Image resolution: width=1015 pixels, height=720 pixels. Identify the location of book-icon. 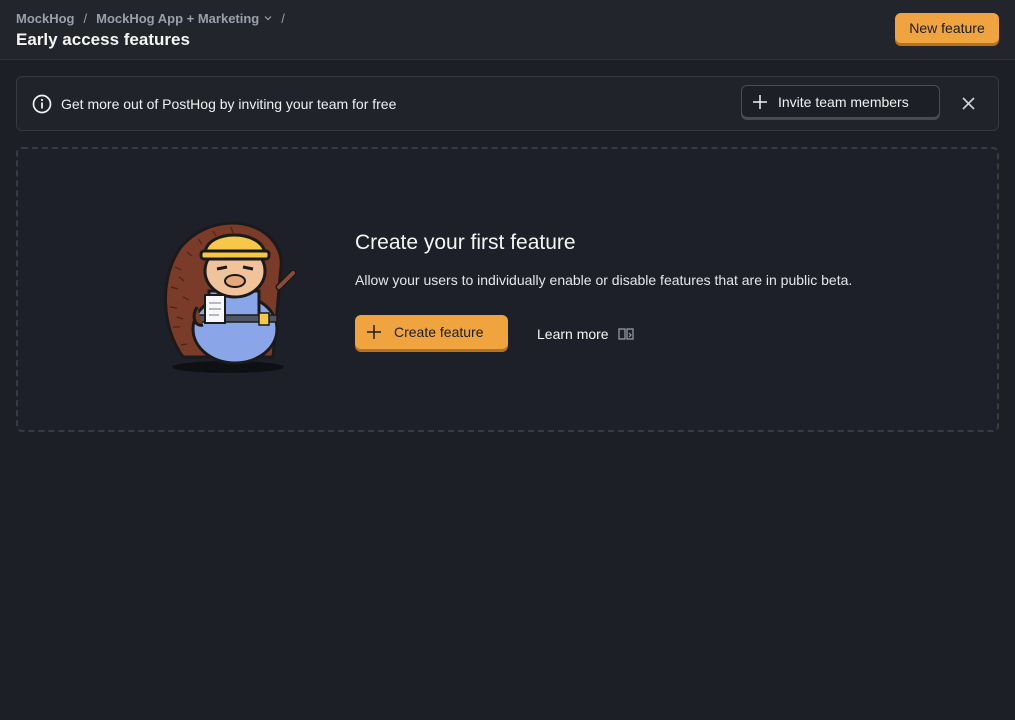
(625, 334).